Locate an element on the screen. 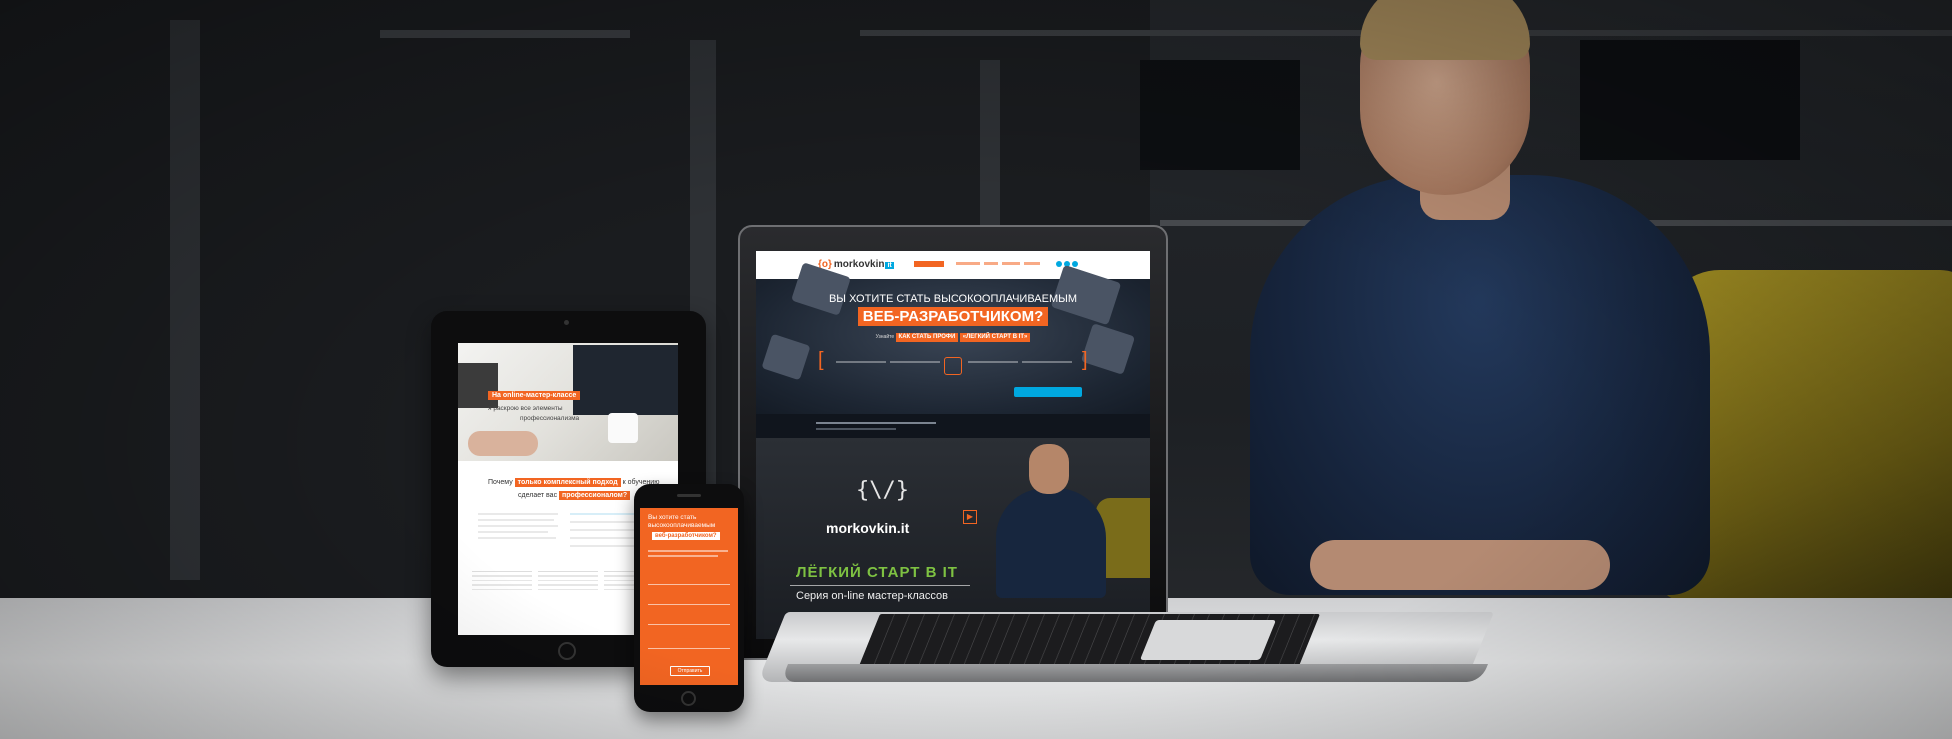 This screenshot has height=739, width=1952. play-icon: ▶ is located at coordinates (970, 517).